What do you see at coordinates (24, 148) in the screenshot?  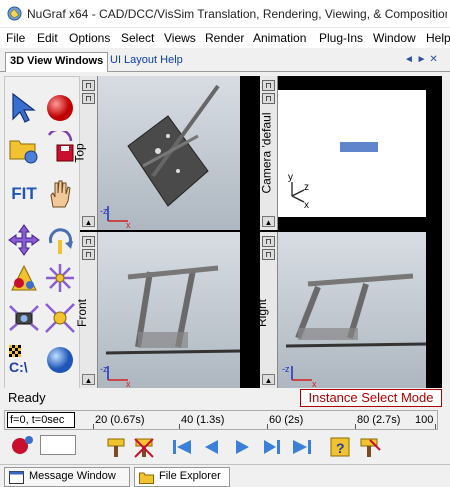 I see `open-folder-icon` at bounding box center [24, 148].